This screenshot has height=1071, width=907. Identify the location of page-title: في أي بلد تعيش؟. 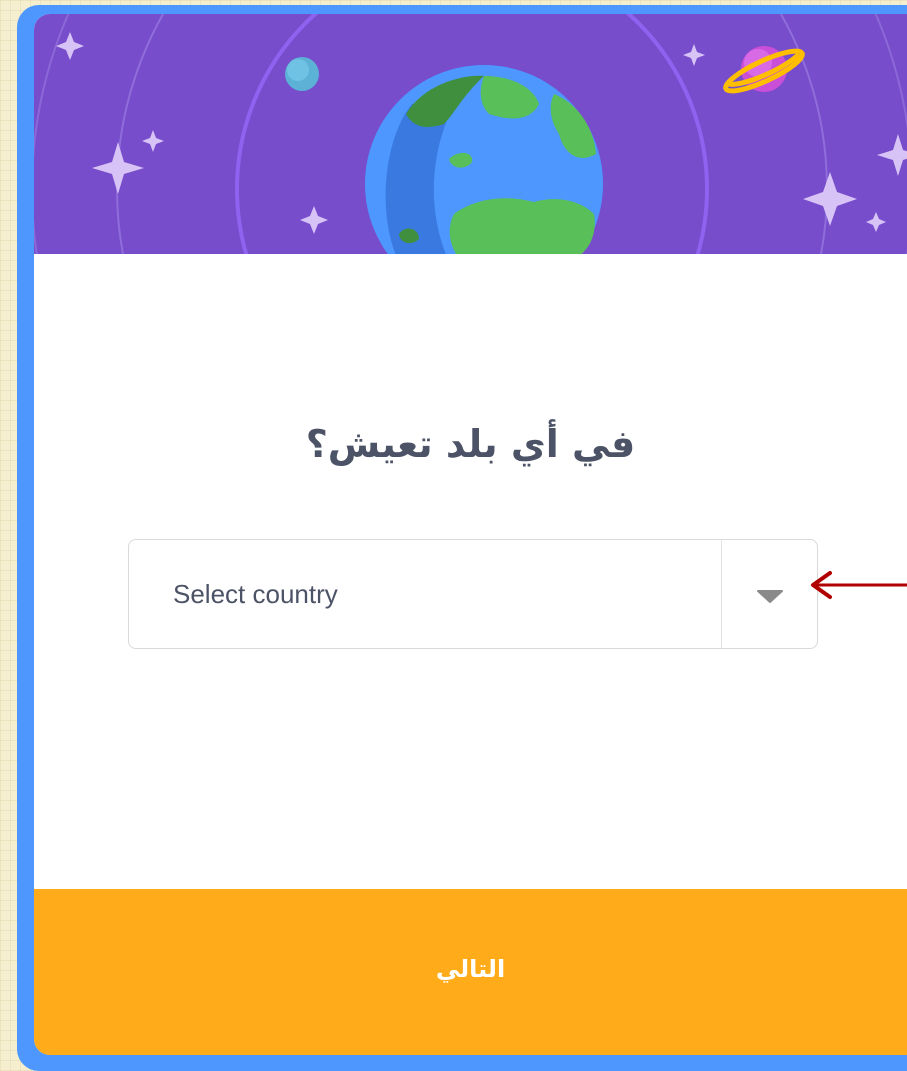
(470, 444).